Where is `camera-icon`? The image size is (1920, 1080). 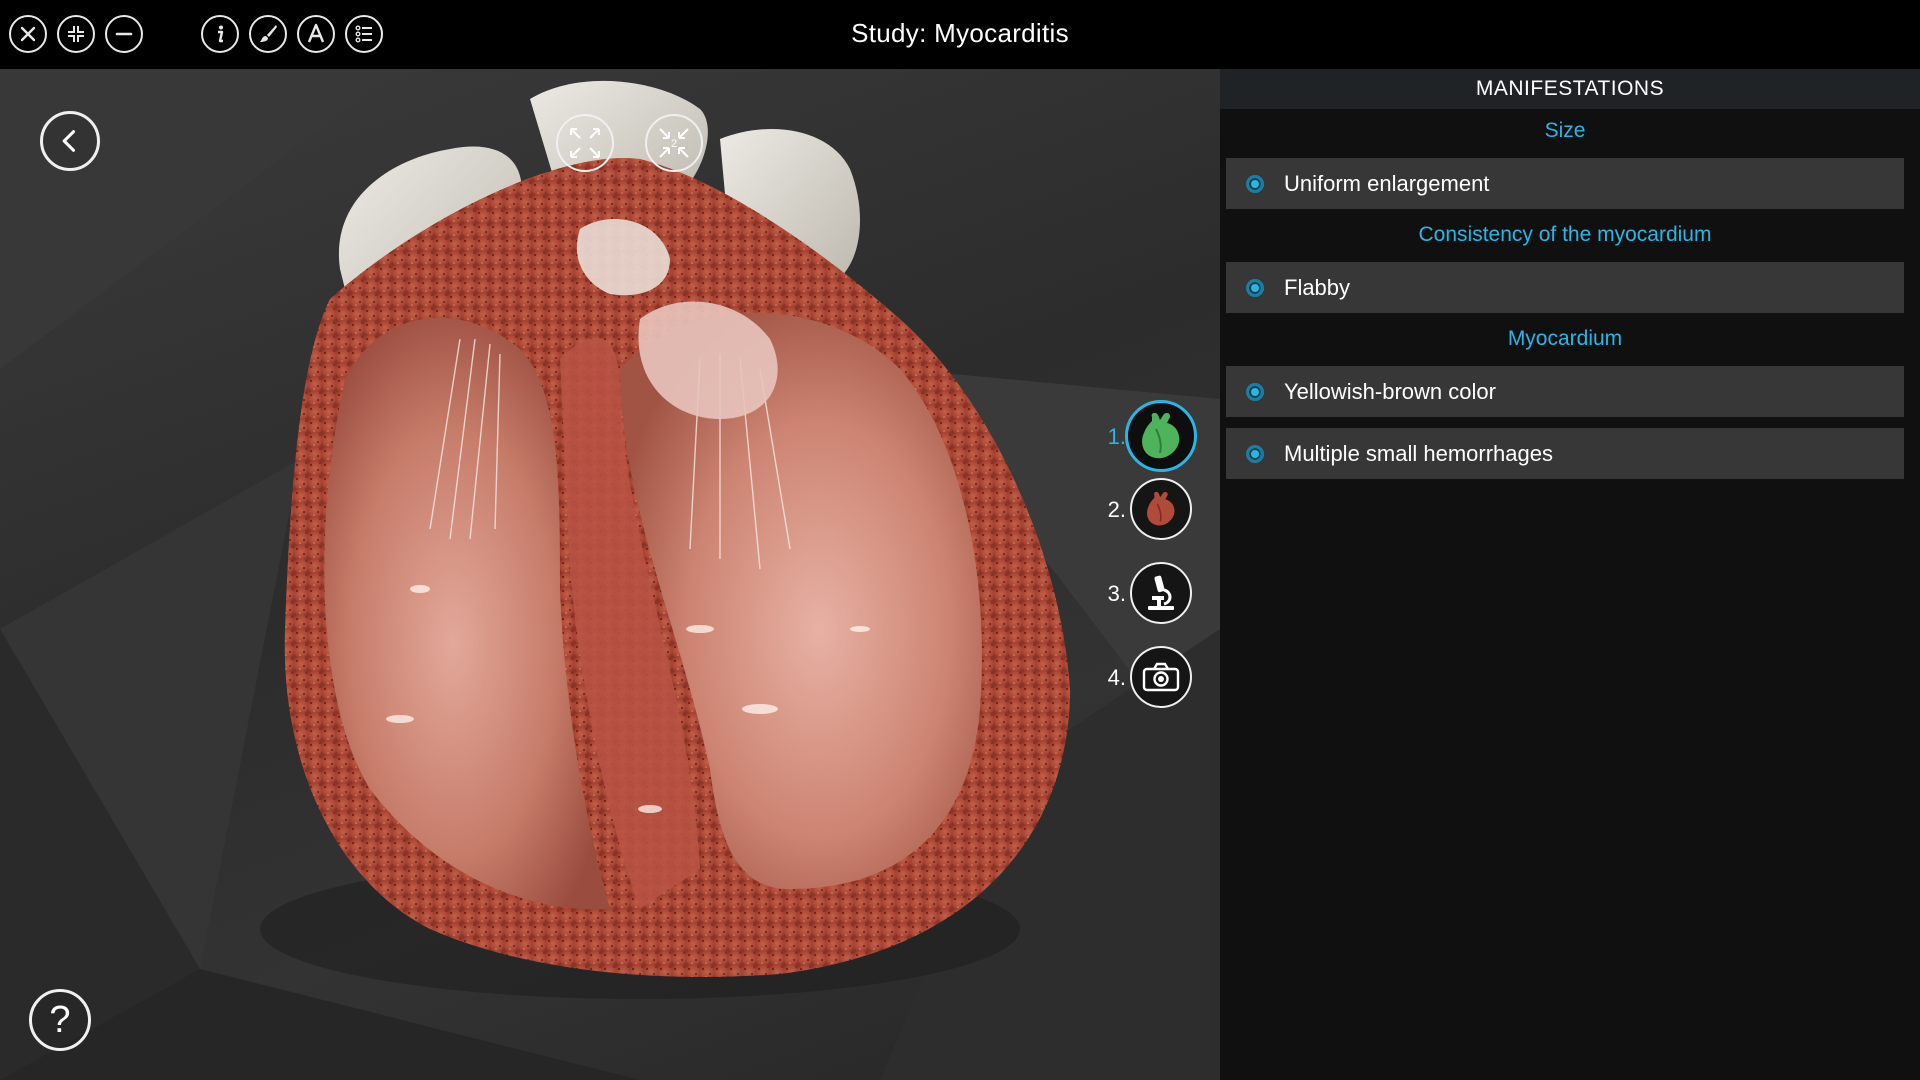
camera-icon is located at coordinates (1161, 677).